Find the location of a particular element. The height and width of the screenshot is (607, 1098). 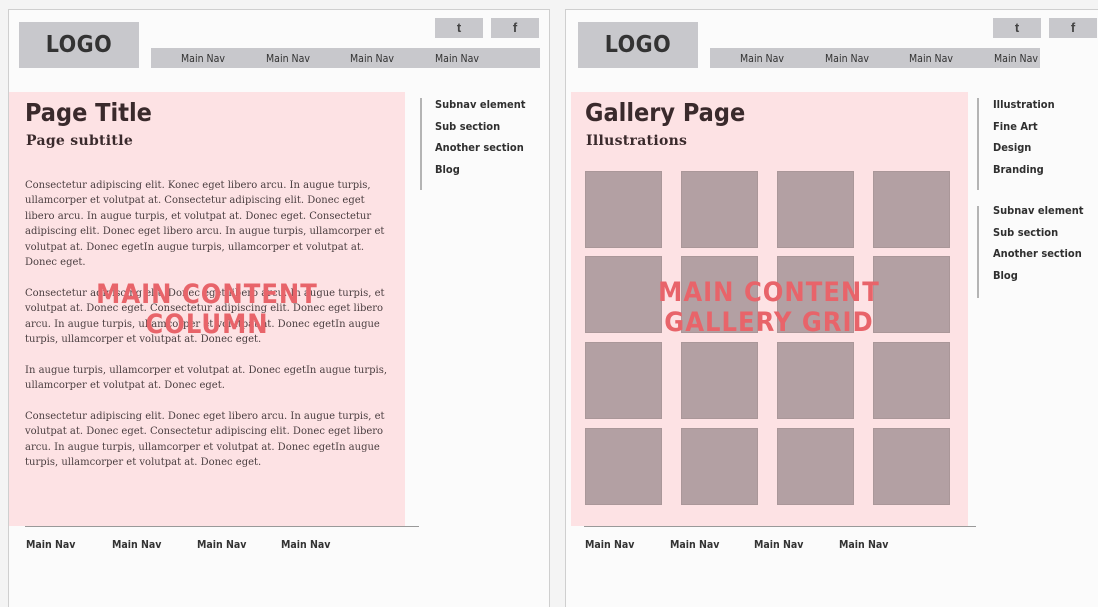

main-content-overlay-label: MAIN CONTENT GALLERY GRID is located at coordinates (769, 308).